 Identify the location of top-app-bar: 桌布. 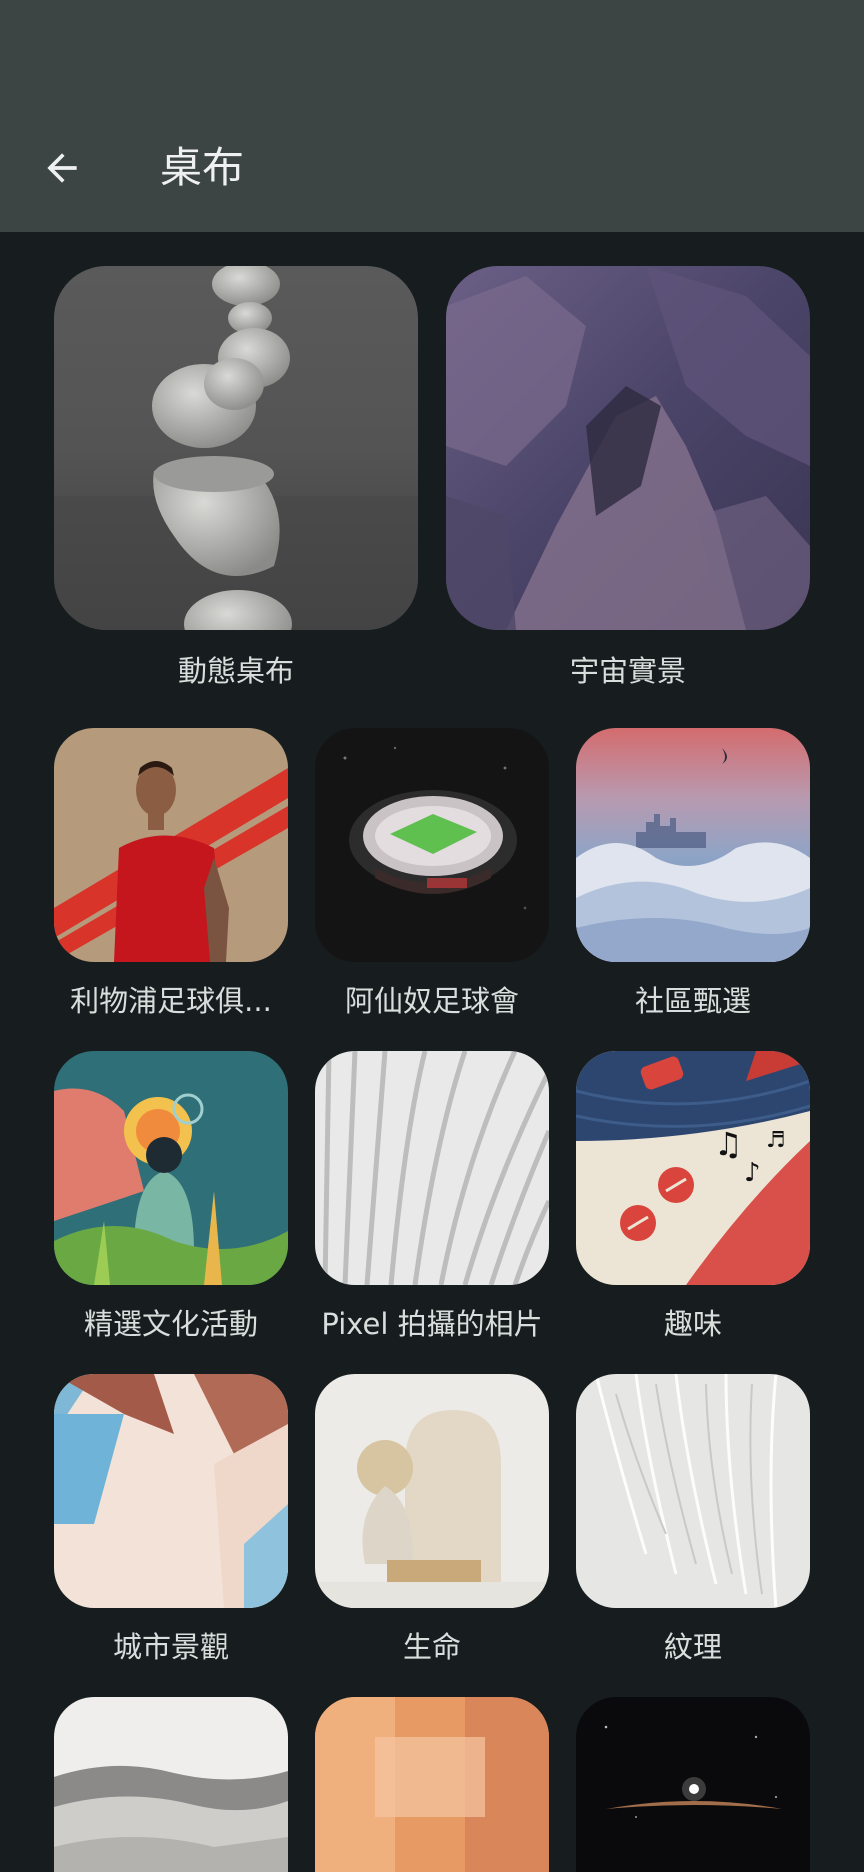
(432, 116).